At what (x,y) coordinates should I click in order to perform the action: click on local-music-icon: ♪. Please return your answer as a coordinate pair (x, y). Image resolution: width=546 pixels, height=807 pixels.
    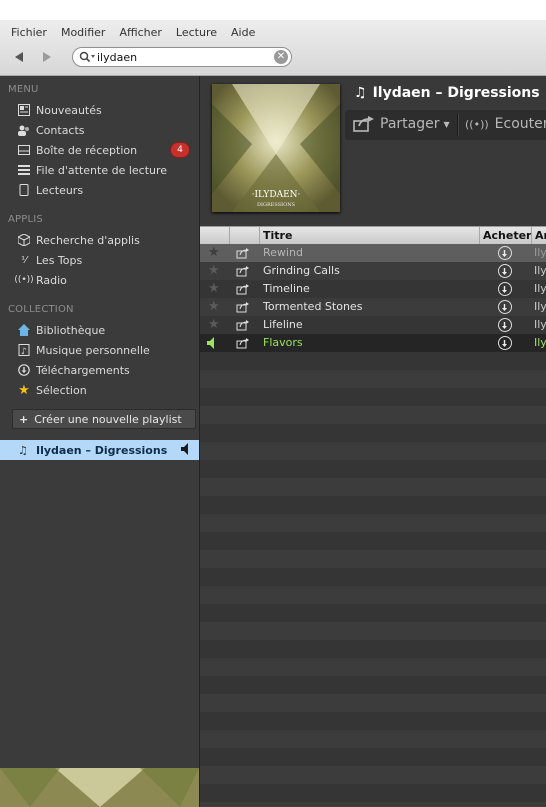
    Looking at the image, I should click on (24, 350).